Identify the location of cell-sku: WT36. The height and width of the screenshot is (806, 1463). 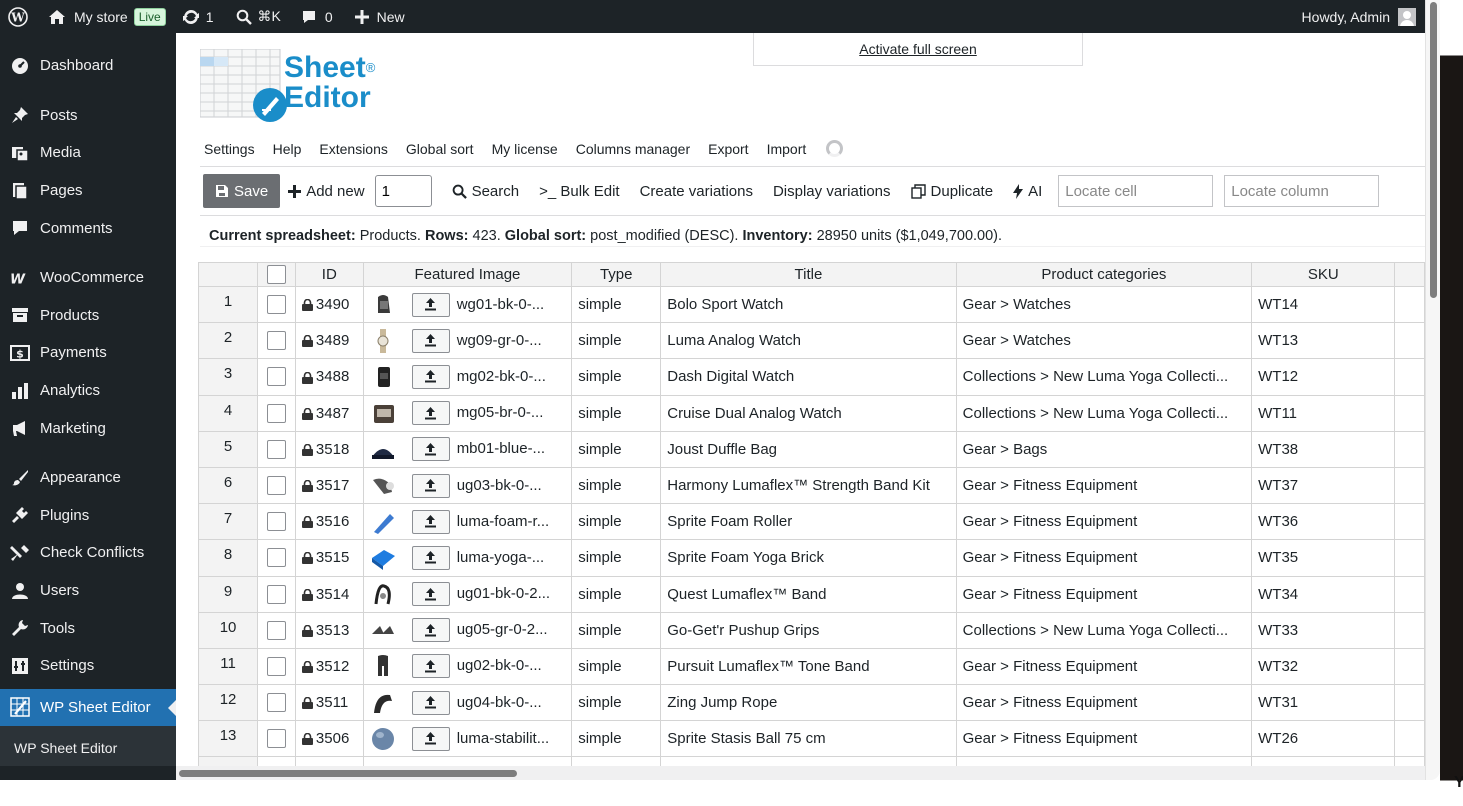
(1323, 522).